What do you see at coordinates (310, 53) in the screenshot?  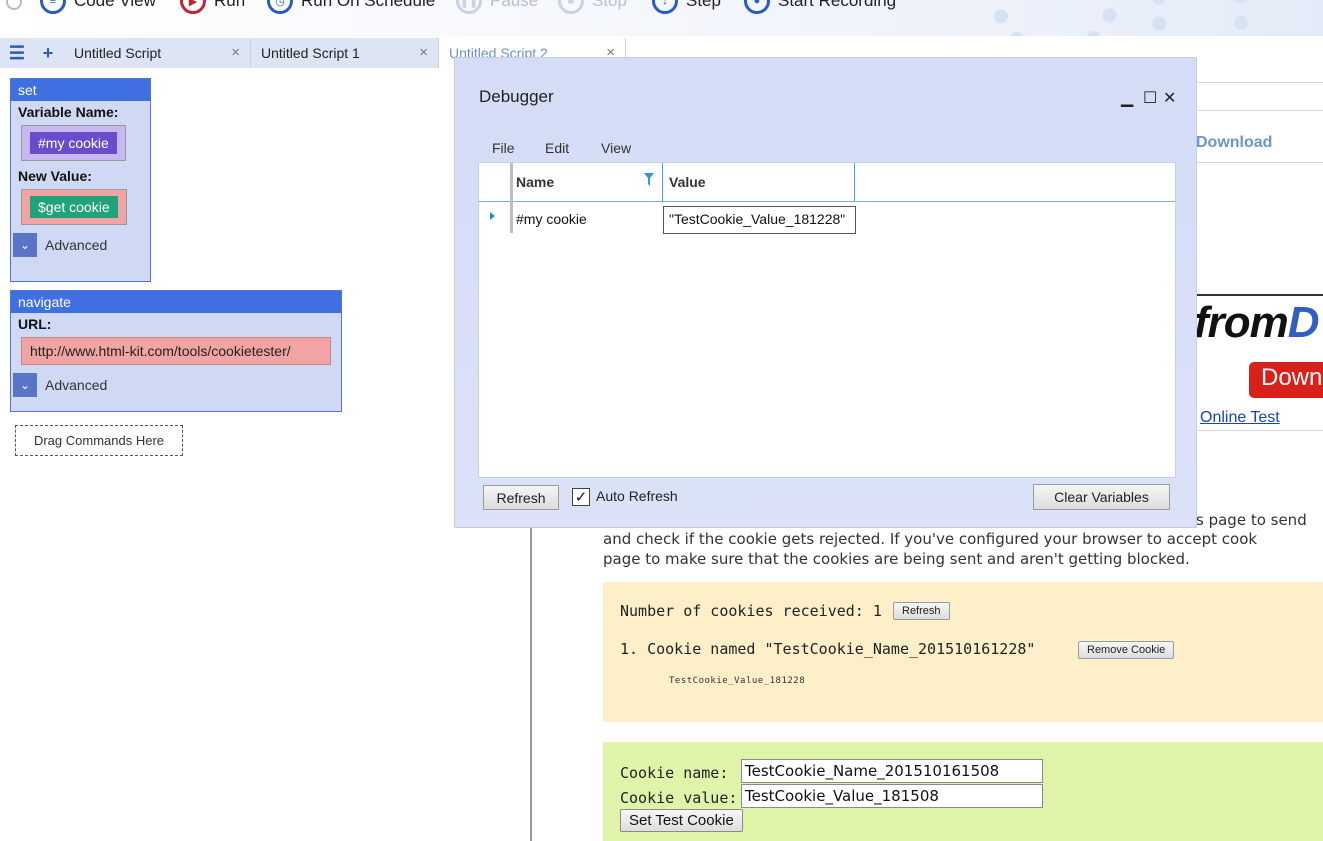 I see `tab-label: Untitled Script 1` at bounding box center [310, 53].